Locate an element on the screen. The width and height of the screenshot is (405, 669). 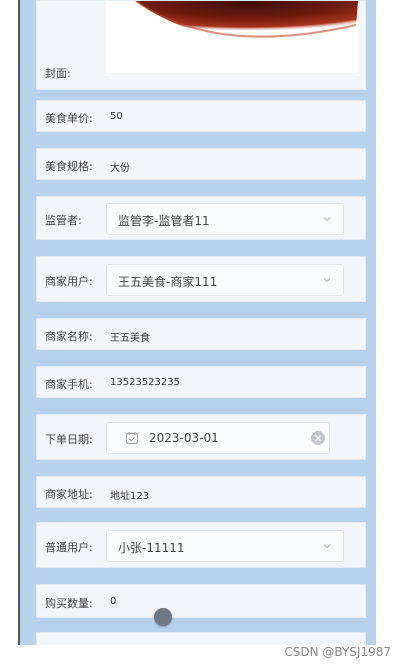
next-row-partial is located at coordinates (201, 638).